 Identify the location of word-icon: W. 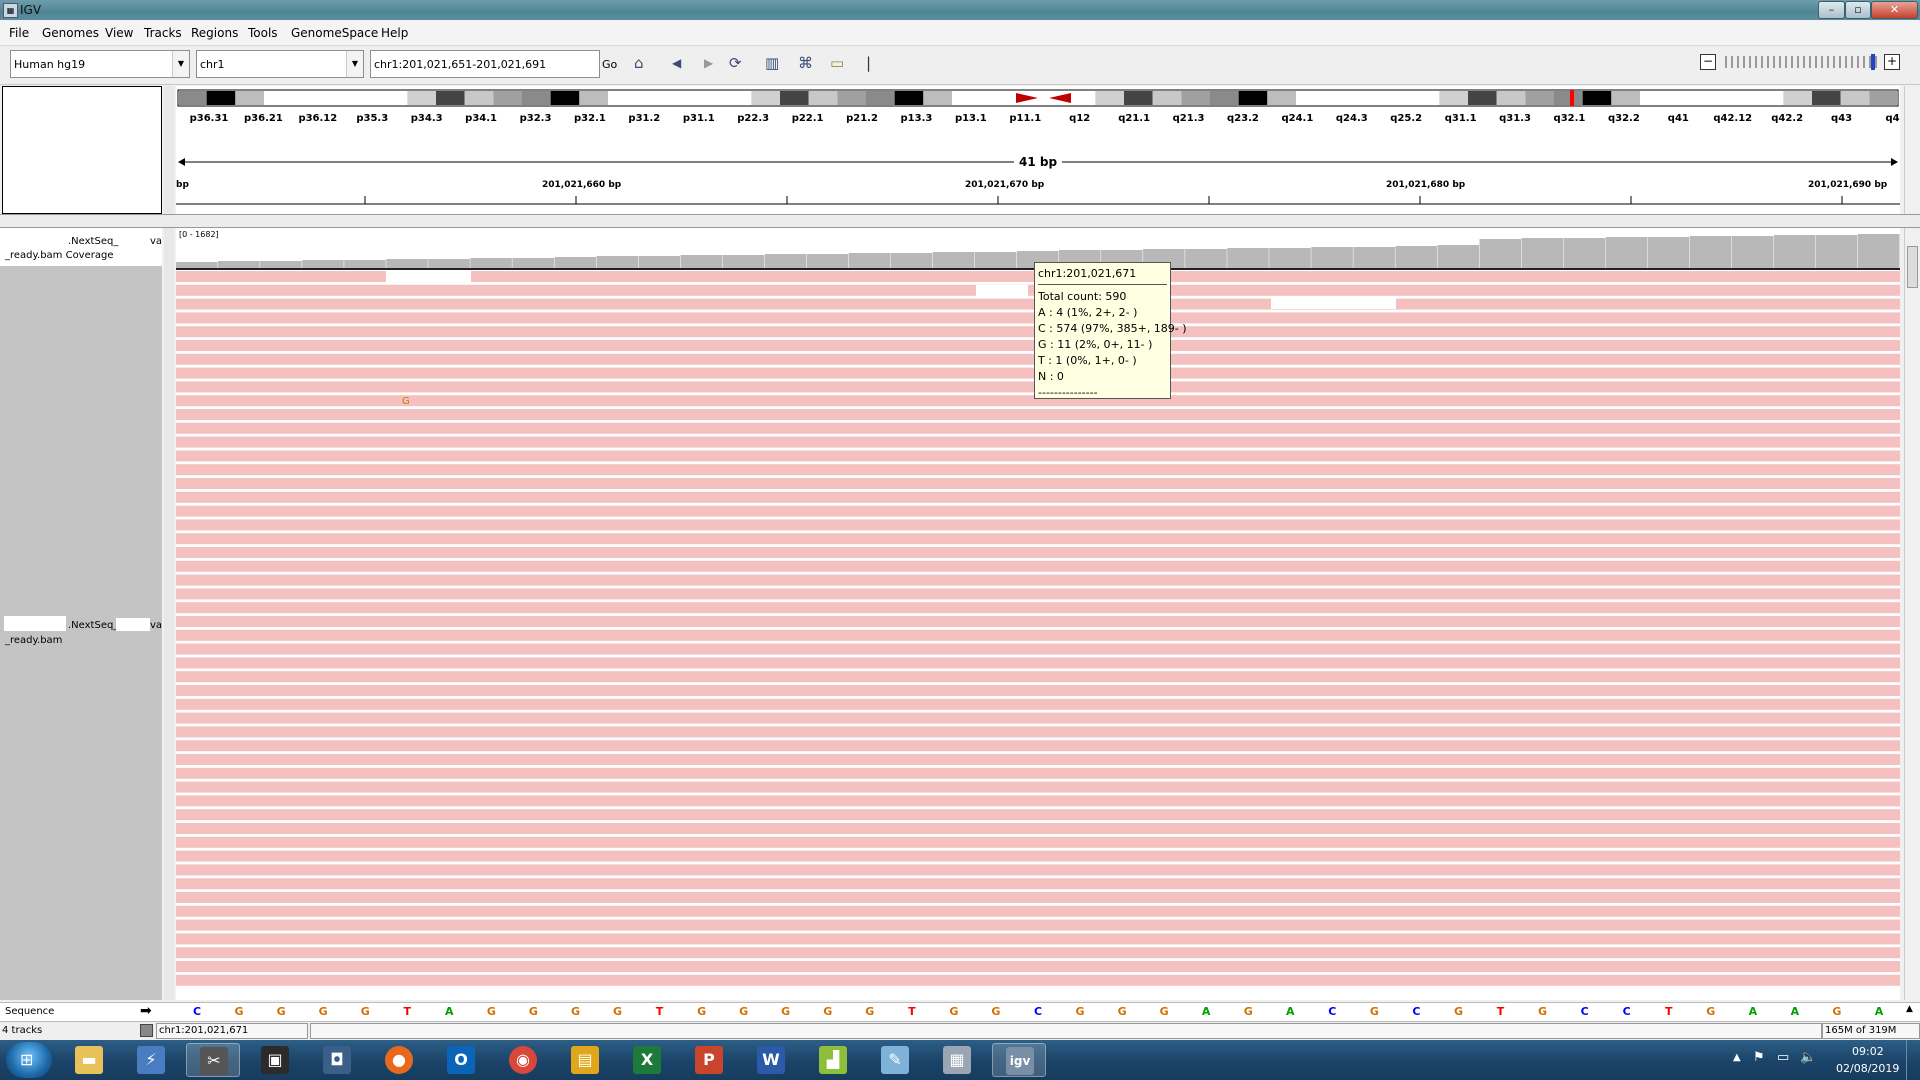
(771, 1060).